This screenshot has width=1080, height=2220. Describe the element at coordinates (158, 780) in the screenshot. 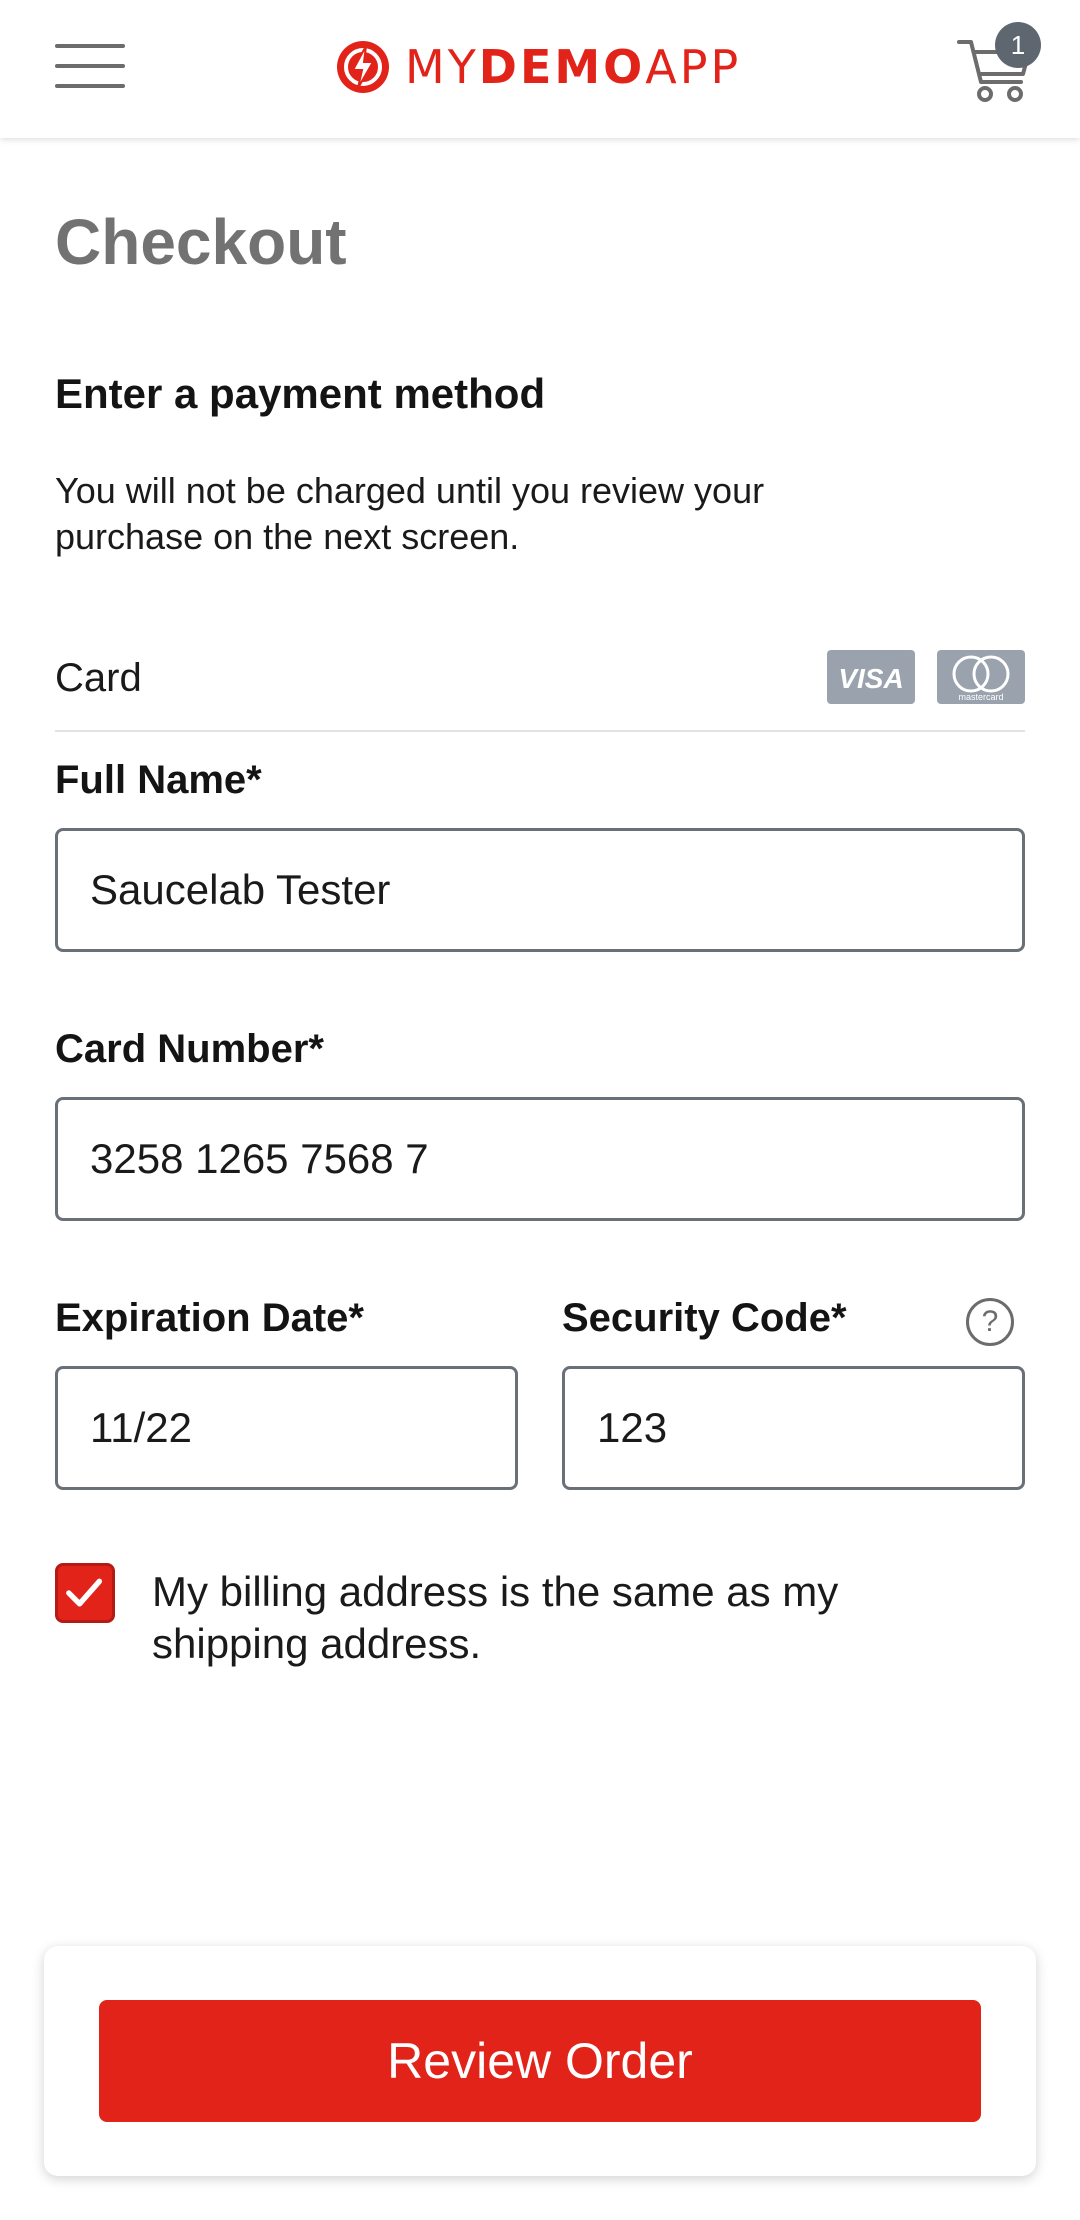

I see `full-name-label: Full Name*` at that location.